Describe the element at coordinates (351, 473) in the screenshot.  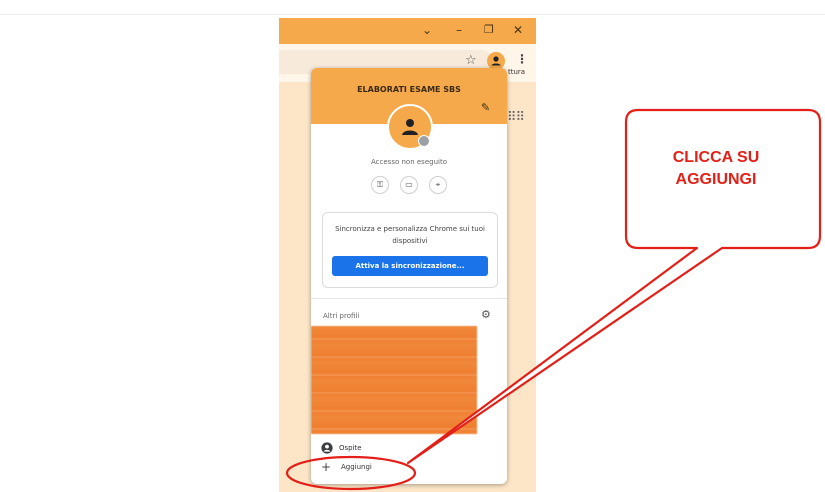
I see `highlight-ellipse` at that location.